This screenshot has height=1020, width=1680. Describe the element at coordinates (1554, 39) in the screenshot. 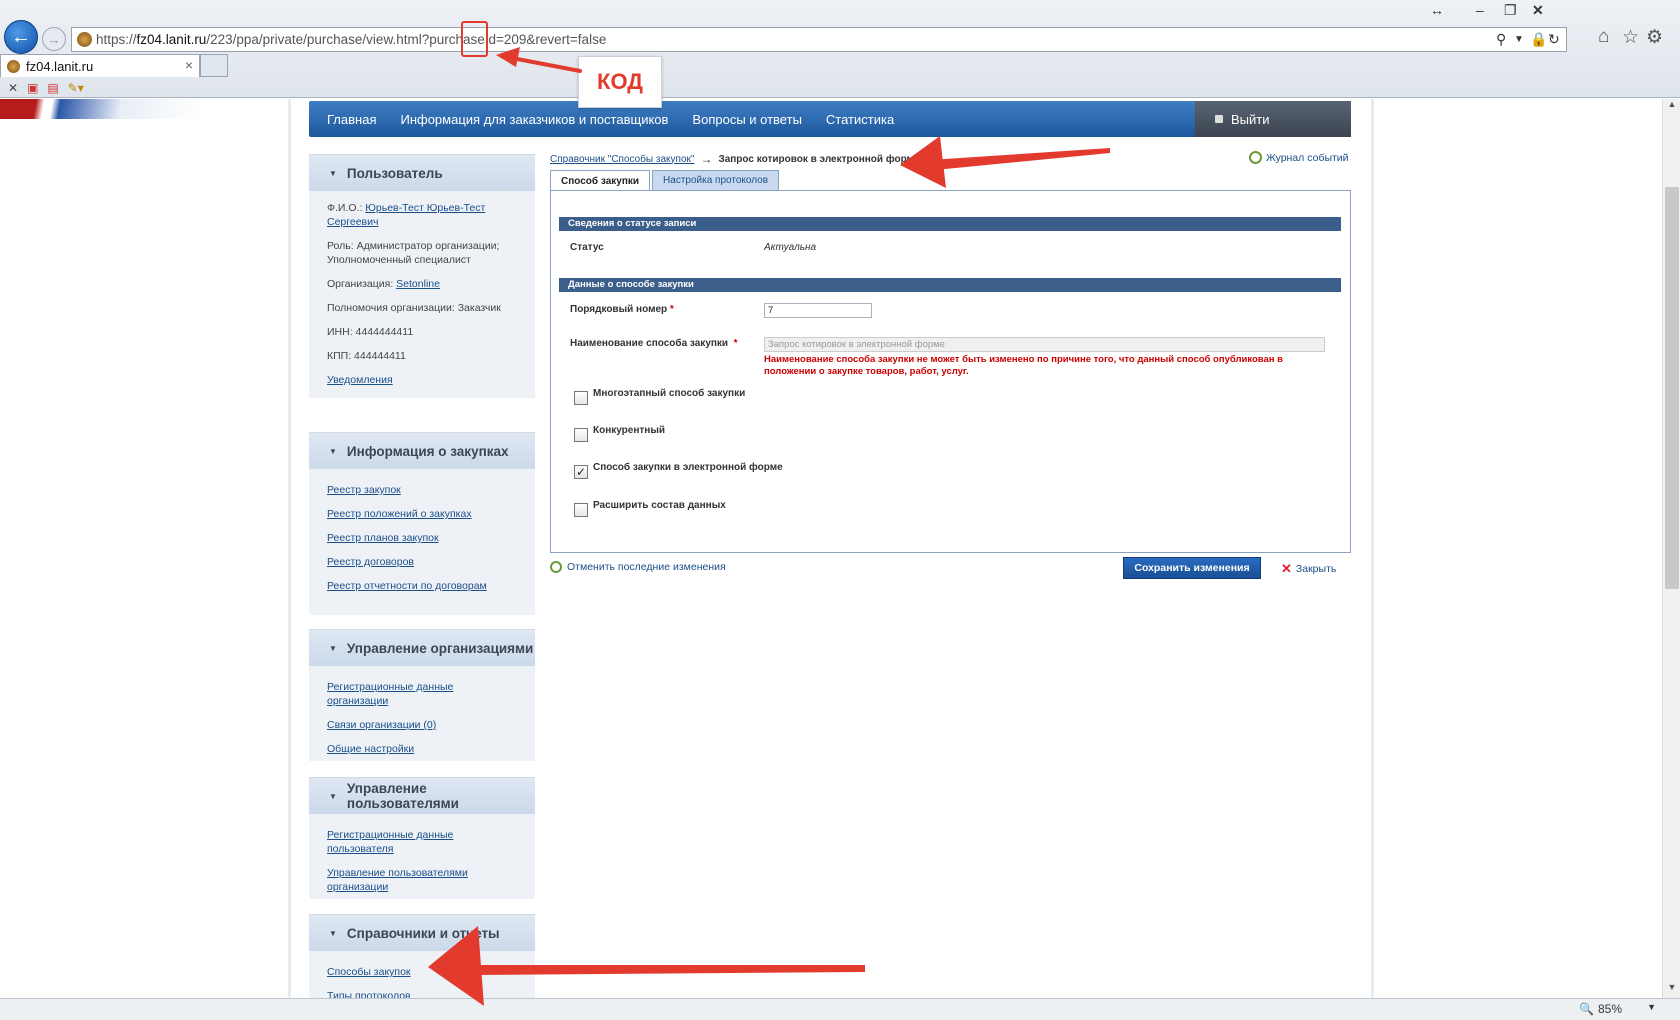

I see `refresh-icon: ↻` at that location.